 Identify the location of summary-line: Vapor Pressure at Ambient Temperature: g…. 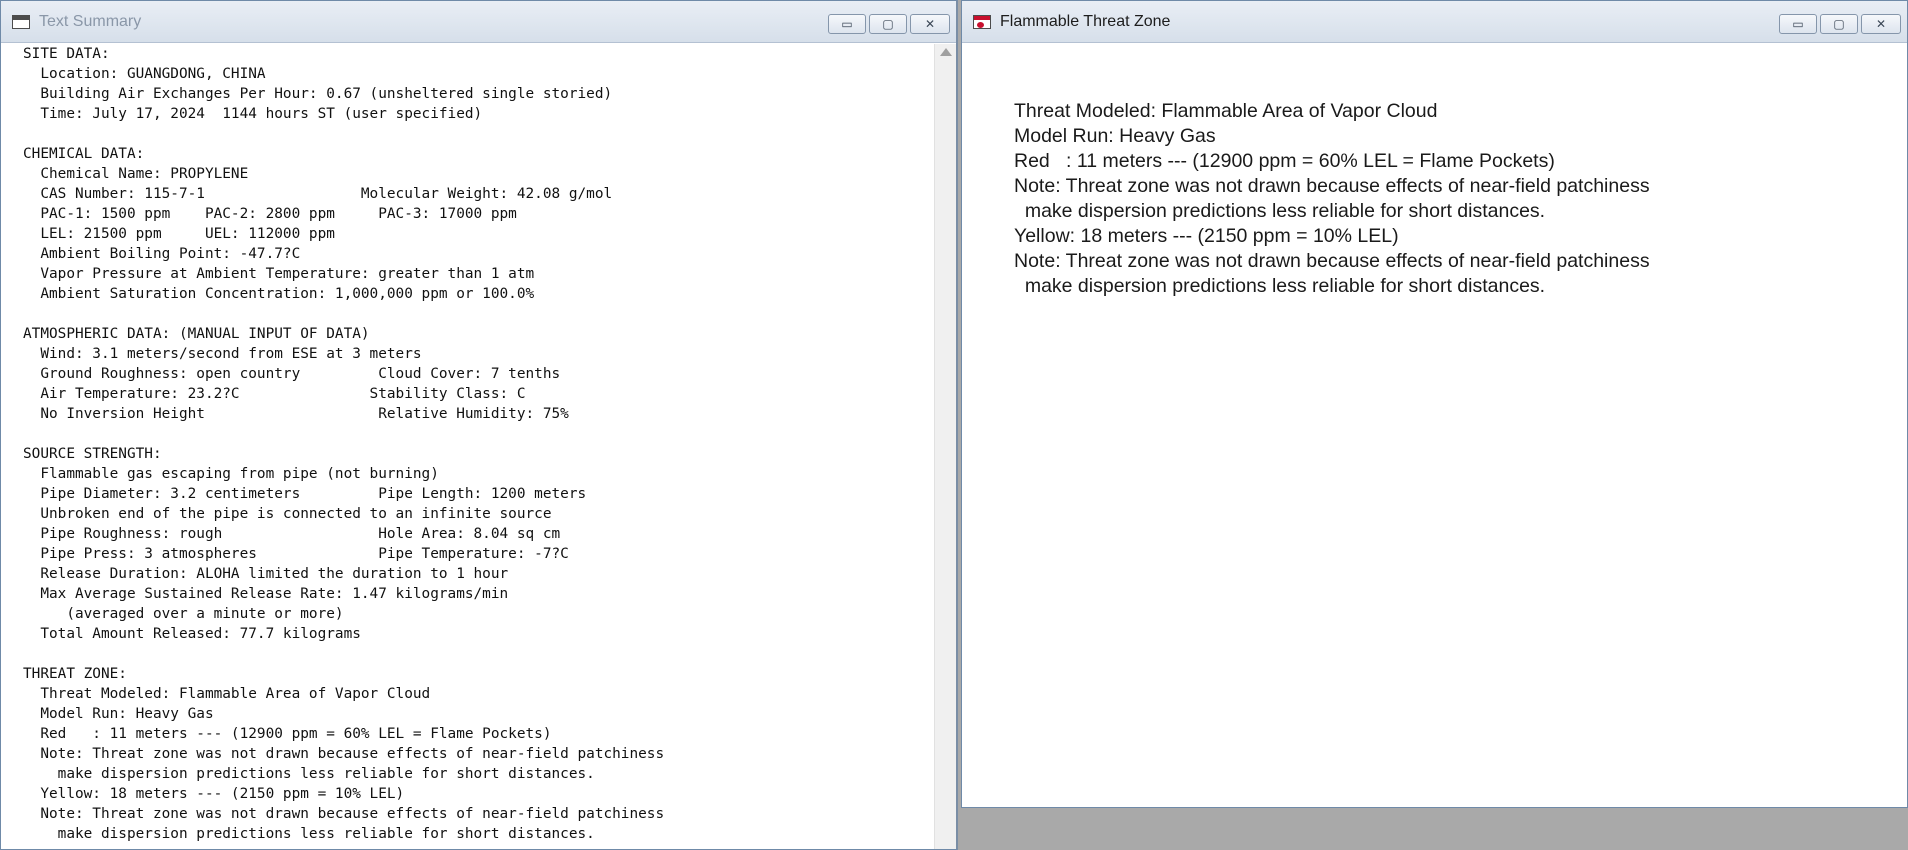
(279, 274).